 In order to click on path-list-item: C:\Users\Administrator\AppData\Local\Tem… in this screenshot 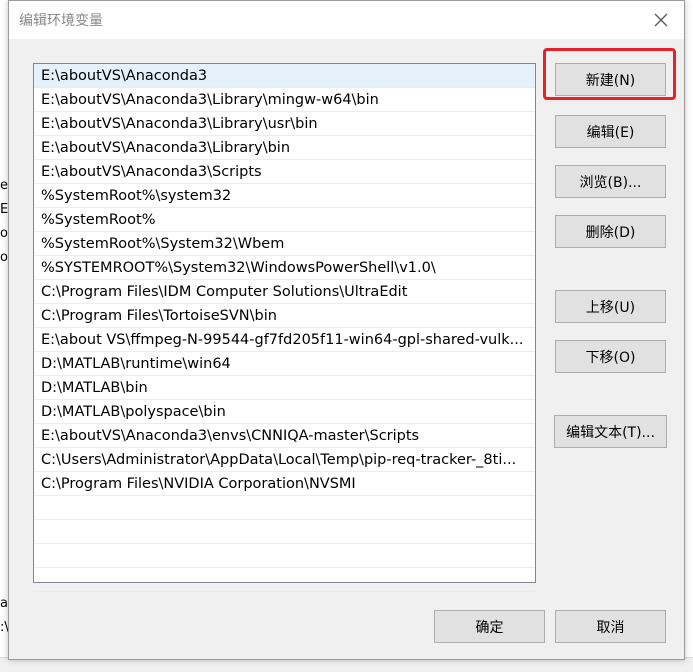, I will do `click(284, 460)`.